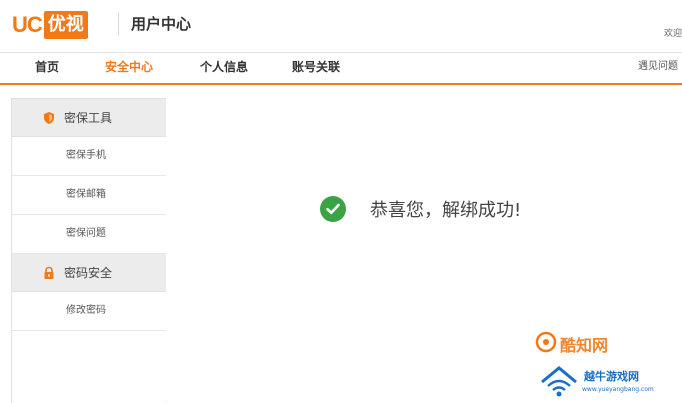 This screenshot has height=403, width=682. What do you see at coordinates (341, 25) in the screenshot?
I see `header: UC 优视 用户中心 欢迎` at bounding box center [341, 25].